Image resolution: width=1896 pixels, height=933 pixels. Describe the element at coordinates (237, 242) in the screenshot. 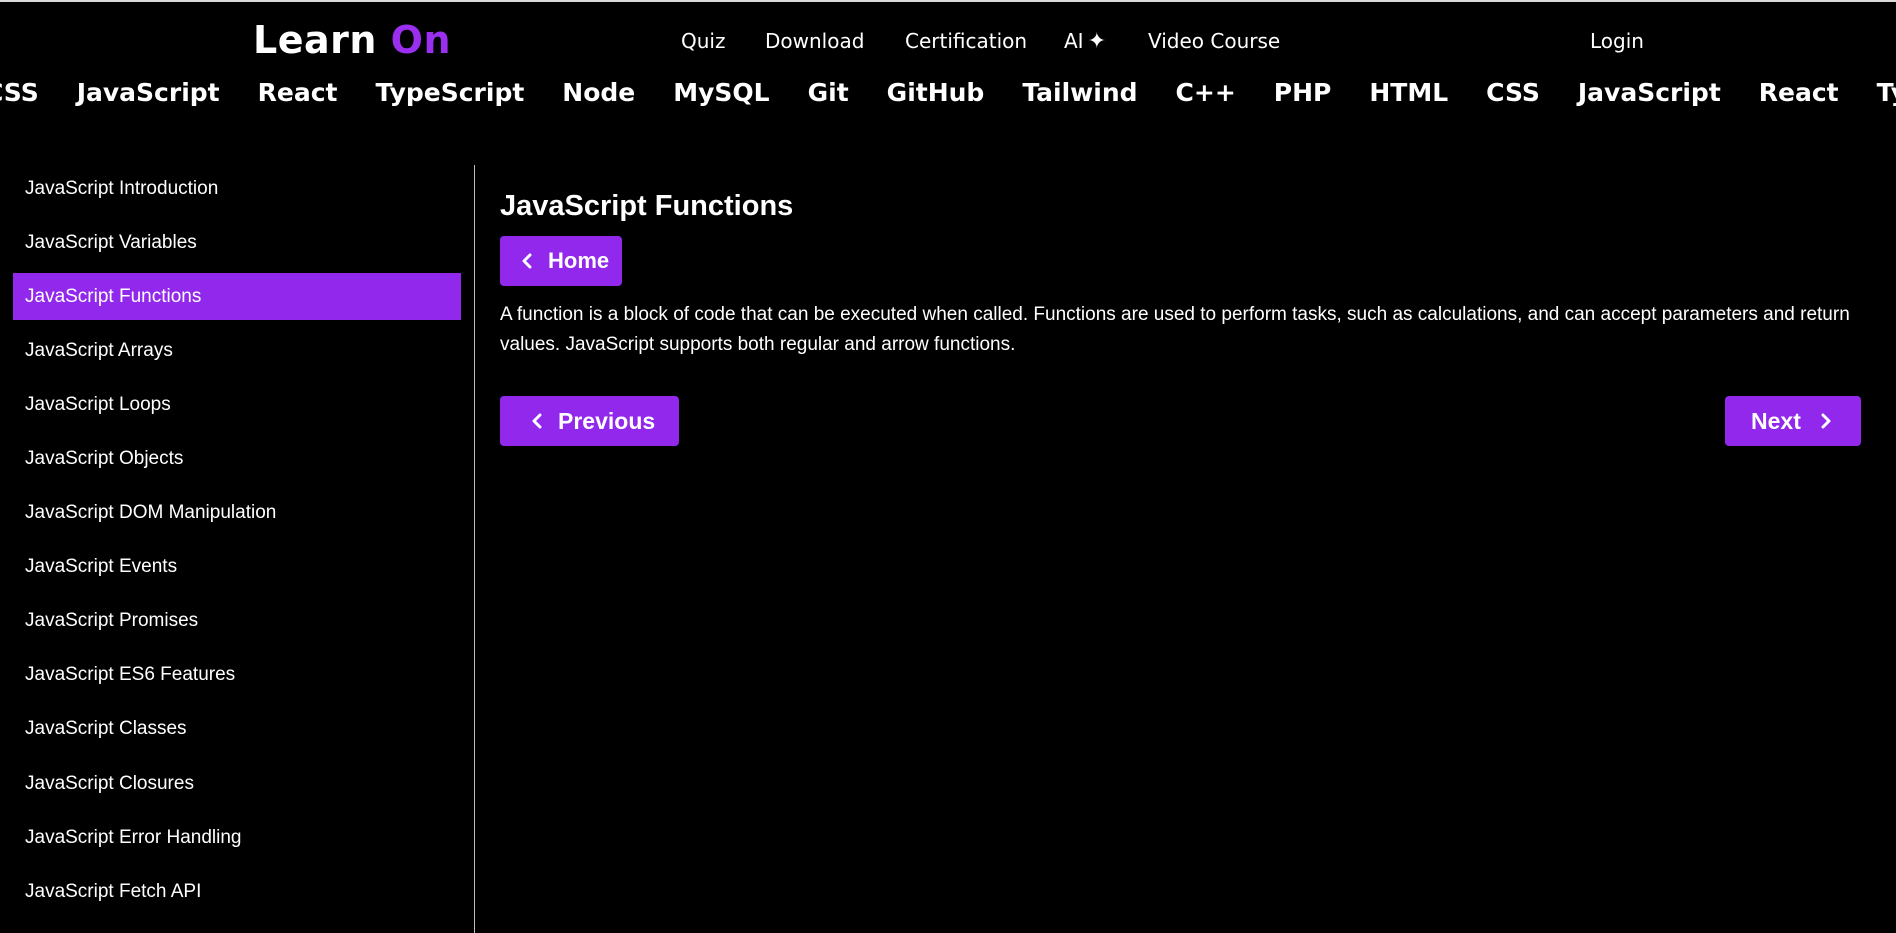

I see `sidebar-item: JavaScript Variables` at that location.